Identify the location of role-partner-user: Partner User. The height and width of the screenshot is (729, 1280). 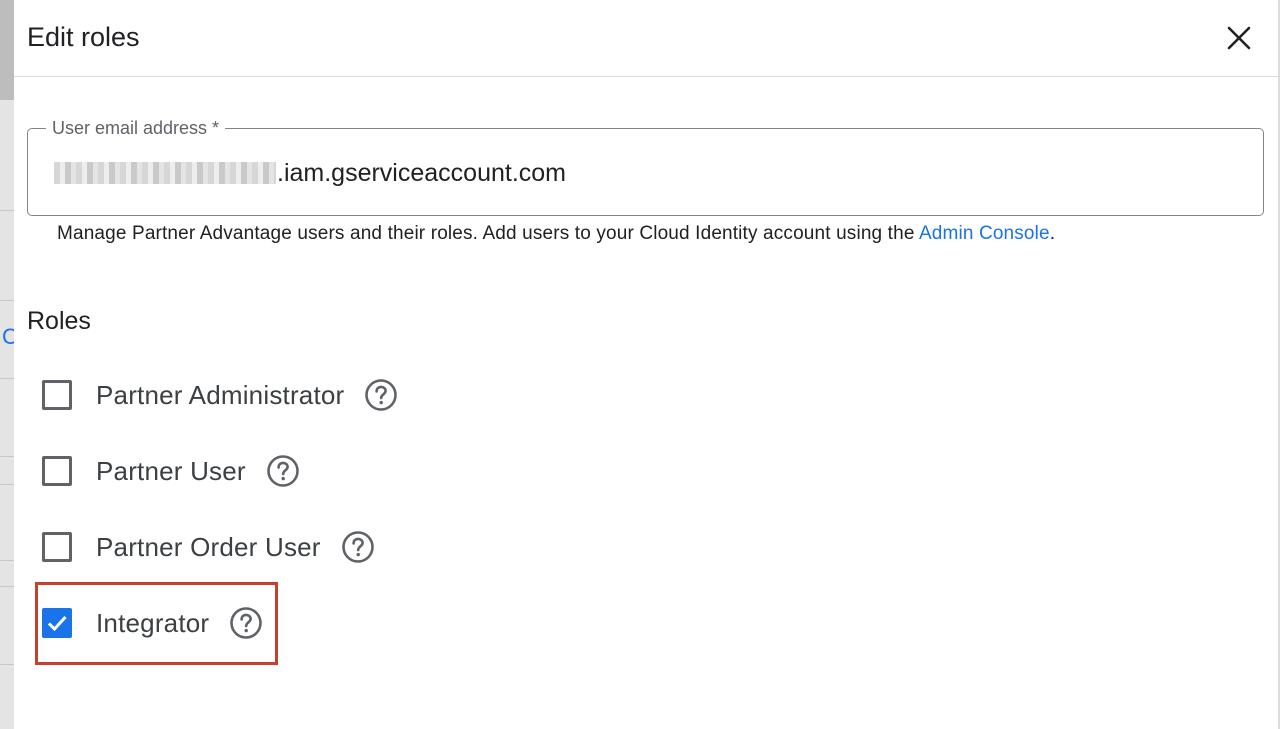
(171, 471).